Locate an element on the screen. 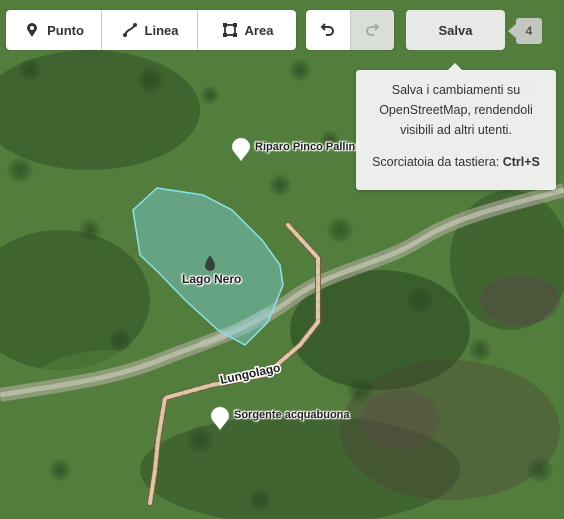 Image resolution: width=564 pixels, height=519 pixels. draw-mode-group: Punto Linea Area is located at coordinates (151, 30).